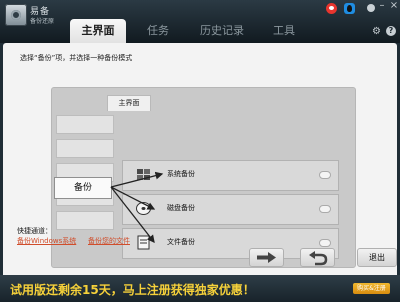 This screenshot has width=400, height=302. What do you see at coordinates (34, 231) in the screenshot?
I see `quick-access-title: 快捷通道：` at bounding box center [34, 231].